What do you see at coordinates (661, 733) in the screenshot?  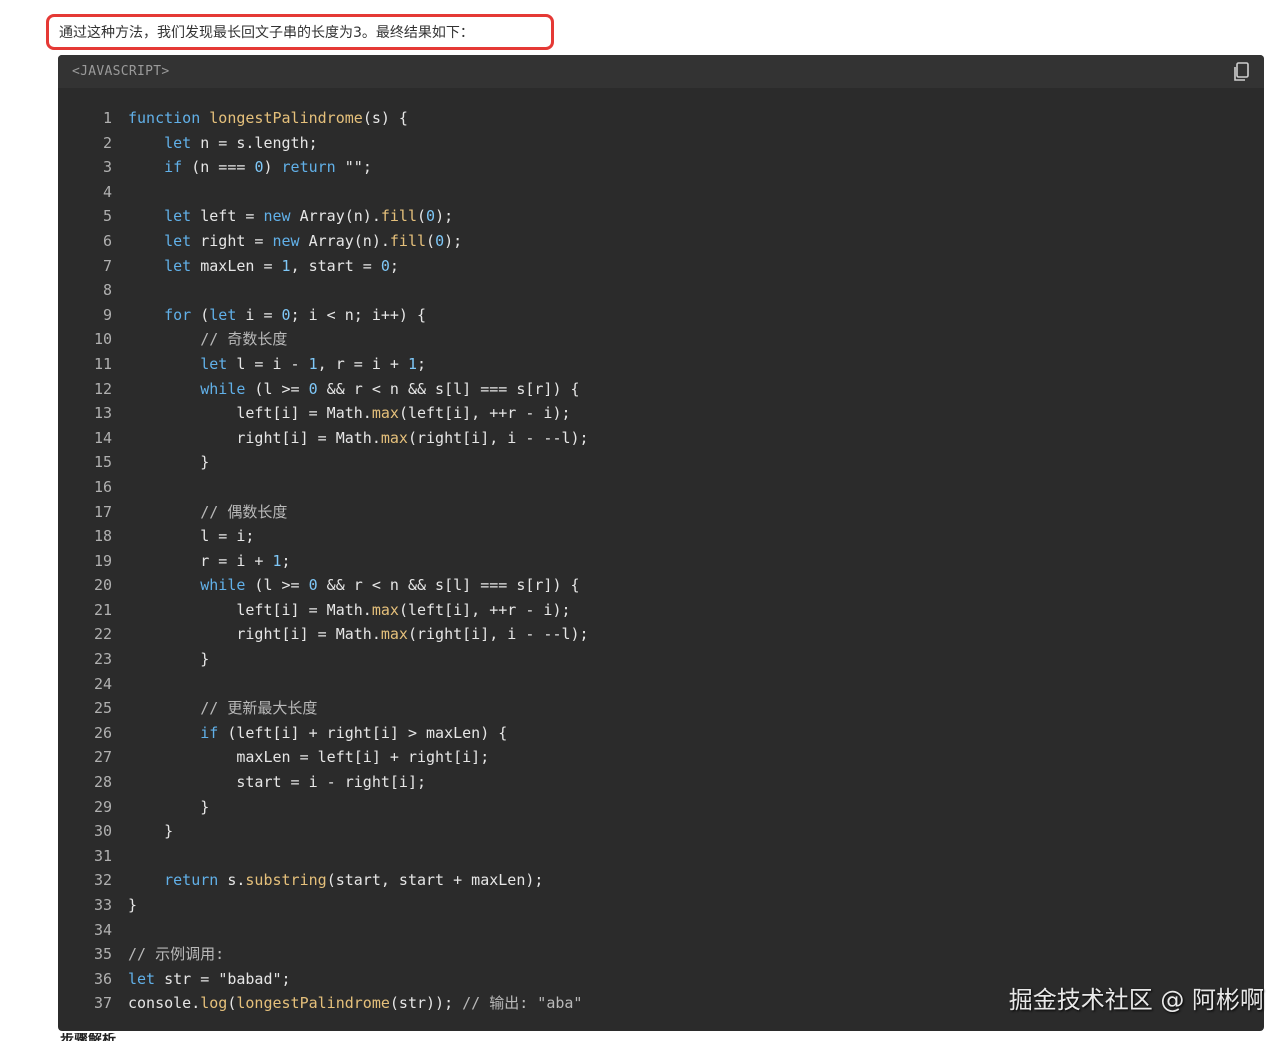 I see `code-line: 26 if (left[i] + right[i] > maxLen) {` at bounding box center [661, 733].